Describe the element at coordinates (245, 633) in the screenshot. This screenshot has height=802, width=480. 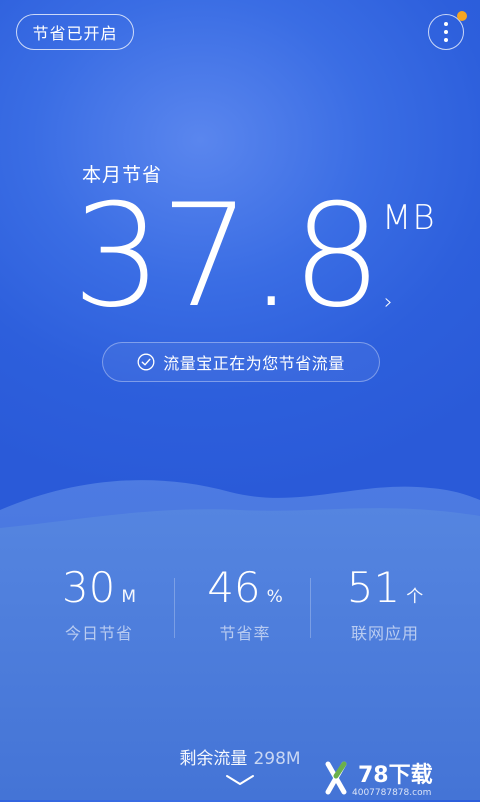
I see `stat-label: 节省率` at that location.